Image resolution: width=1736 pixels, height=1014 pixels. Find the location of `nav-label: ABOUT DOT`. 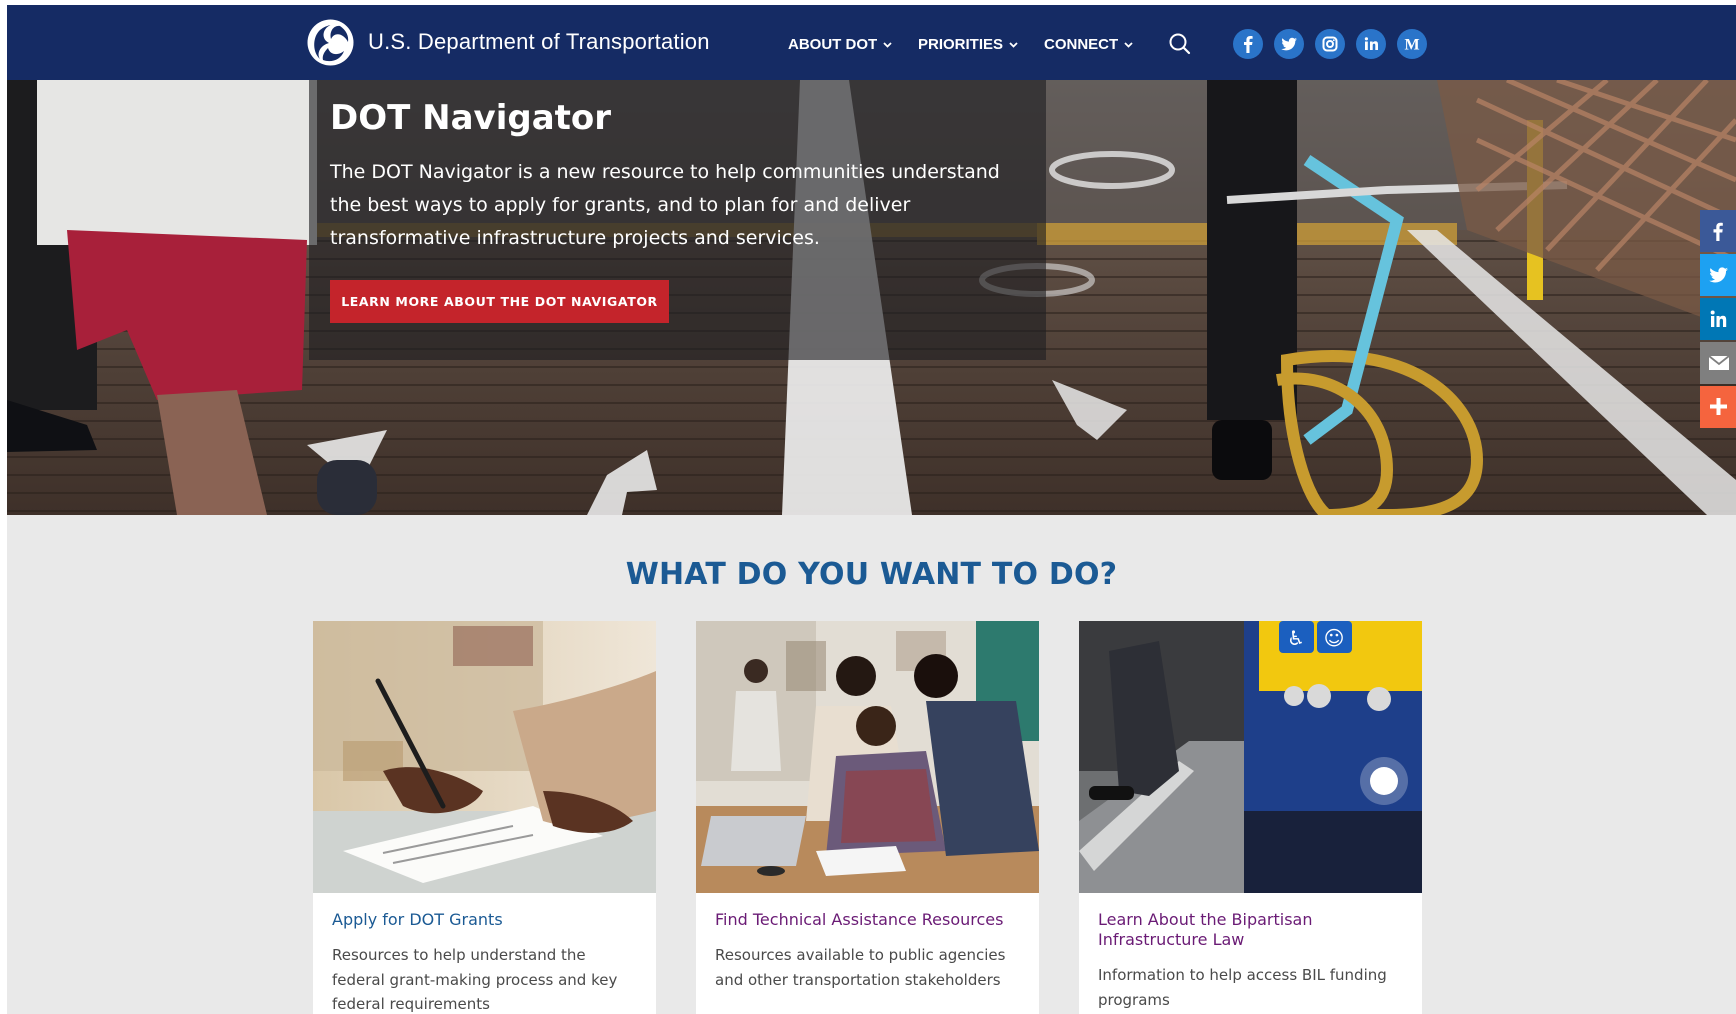

nav-label: ABOUT DOT is located at coordinates (833, 44).